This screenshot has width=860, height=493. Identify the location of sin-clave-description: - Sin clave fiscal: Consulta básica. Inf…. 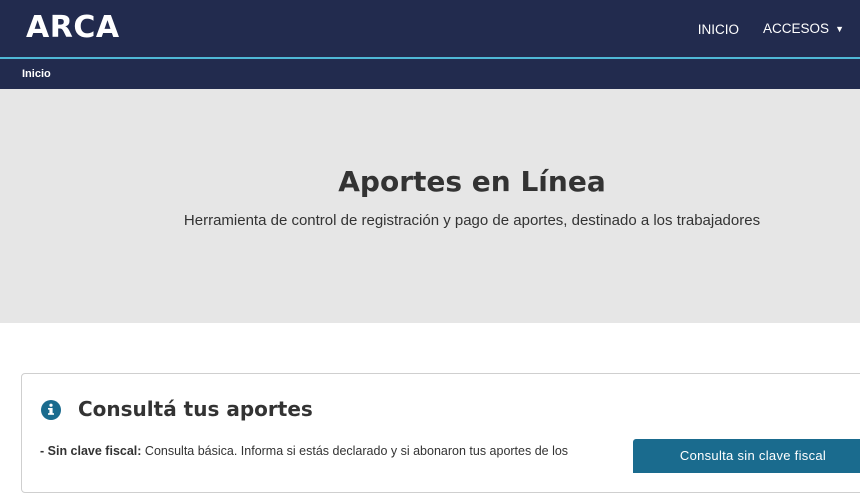
(304, 451).